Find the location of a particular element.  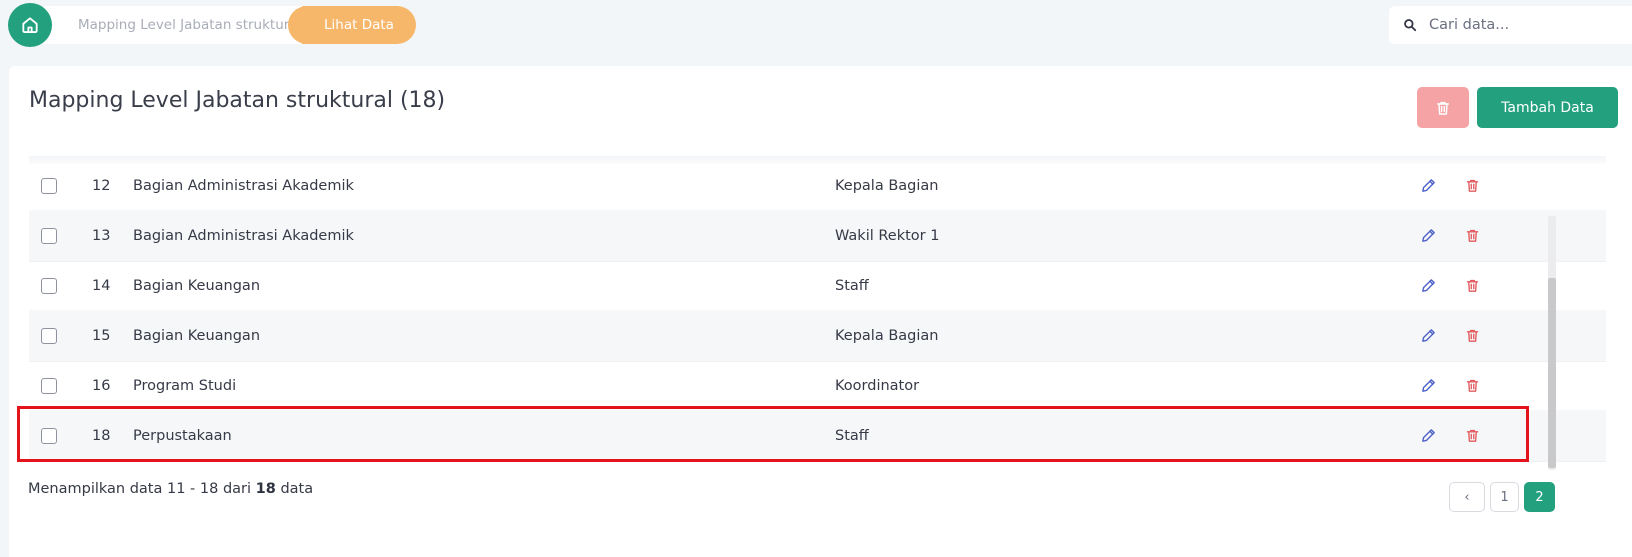

scrollbar-thumb is located at coordinates (1552, 373).